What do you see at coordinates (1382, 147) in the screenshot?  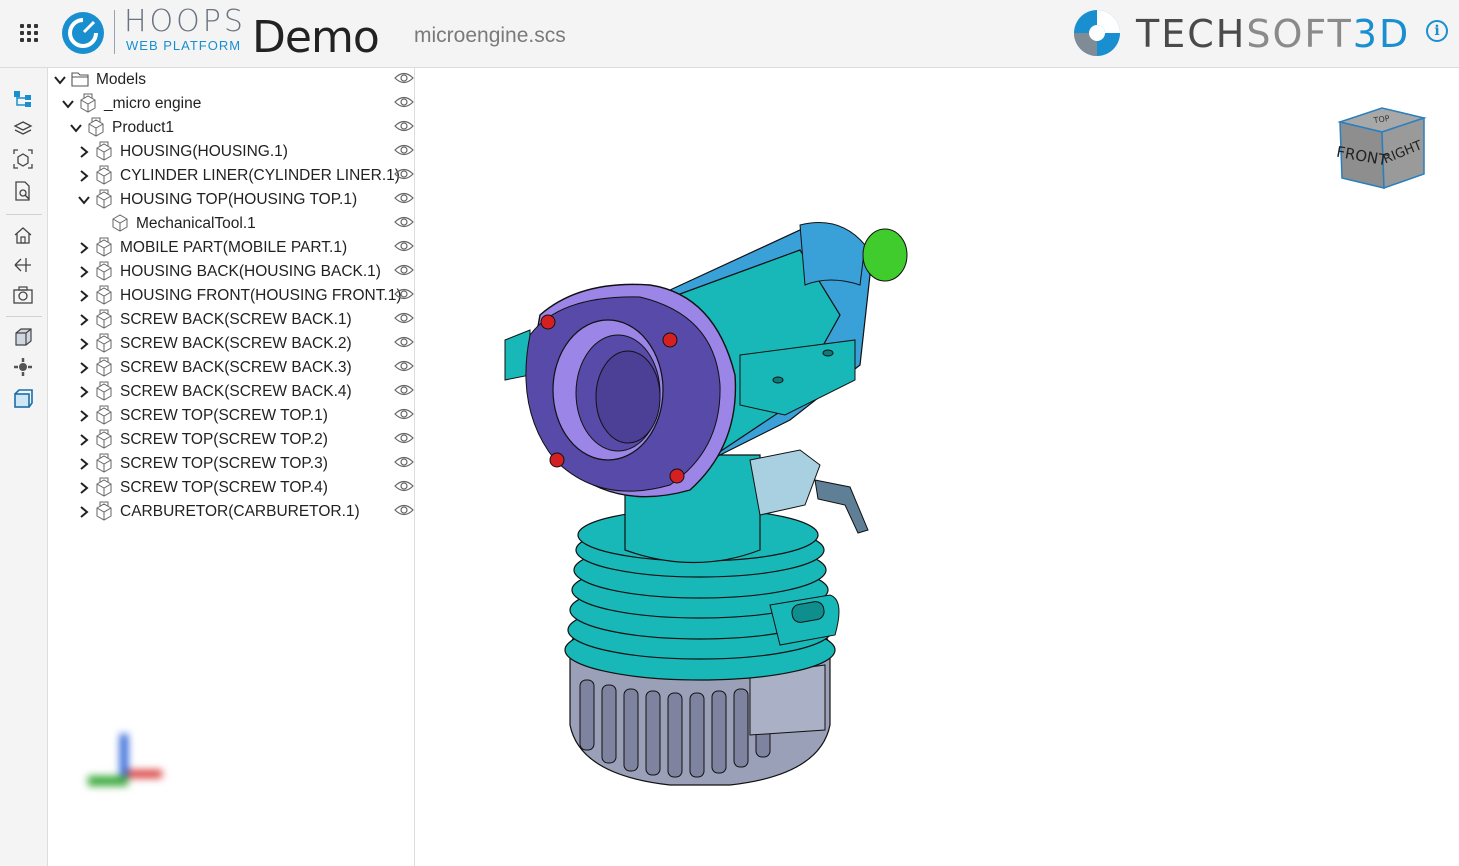 I see `navigation-cube: TOP FRONT RIGHT` at bounding box center [1382, 147].